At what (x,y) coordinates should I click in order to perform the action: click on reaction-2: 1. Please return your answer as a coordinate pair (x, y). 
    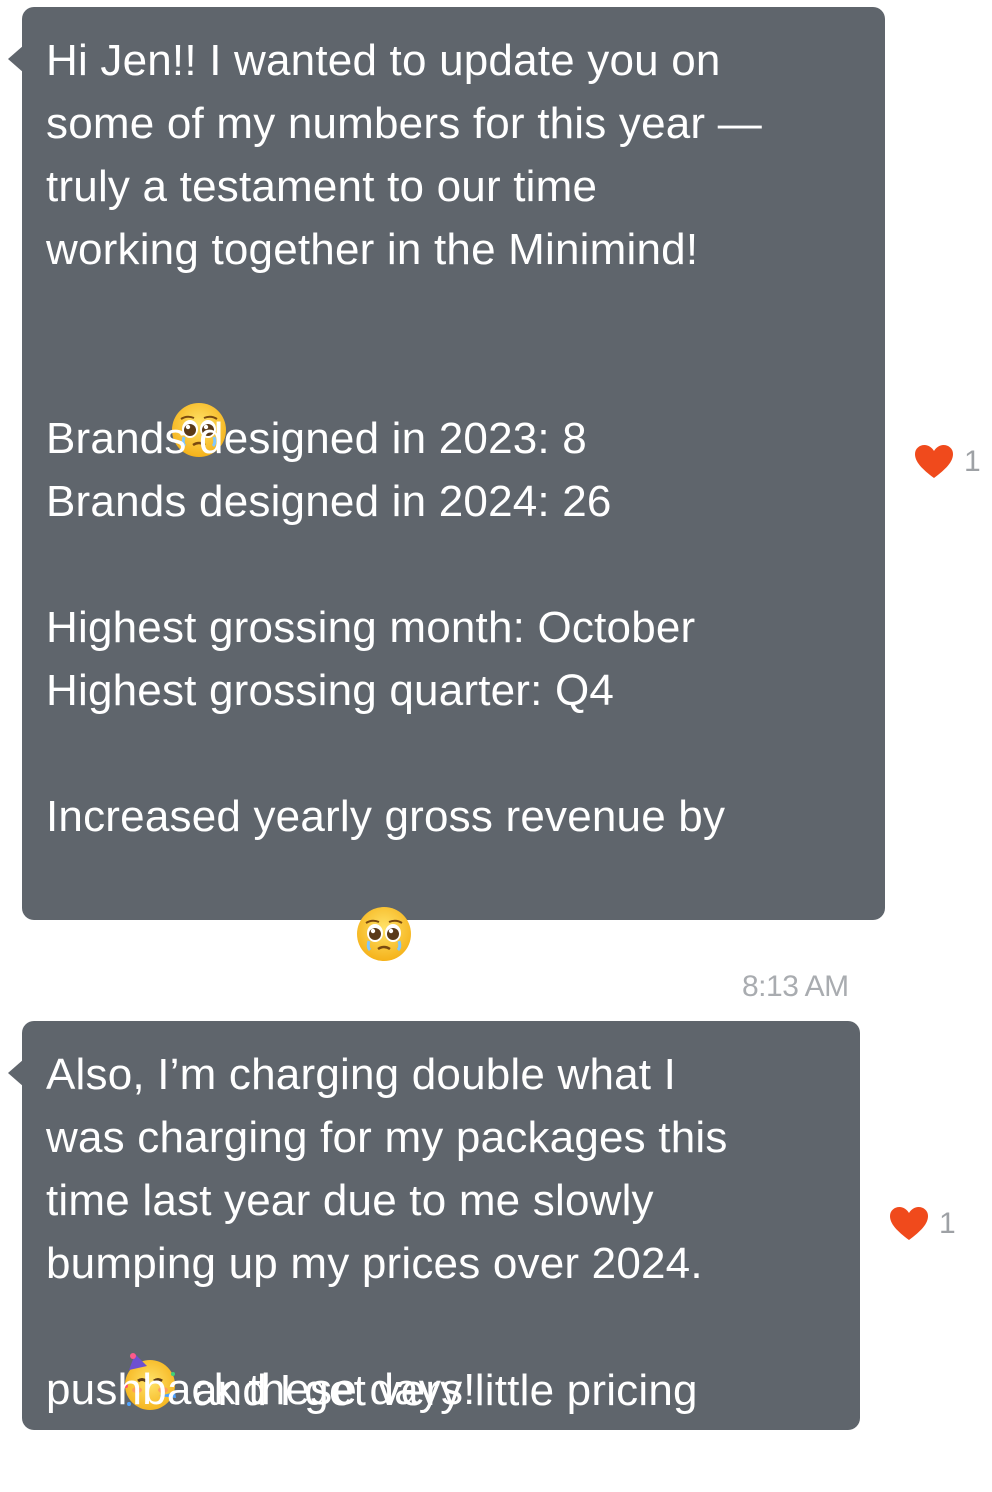
    Looking at the image, I should click on (922, 1224).